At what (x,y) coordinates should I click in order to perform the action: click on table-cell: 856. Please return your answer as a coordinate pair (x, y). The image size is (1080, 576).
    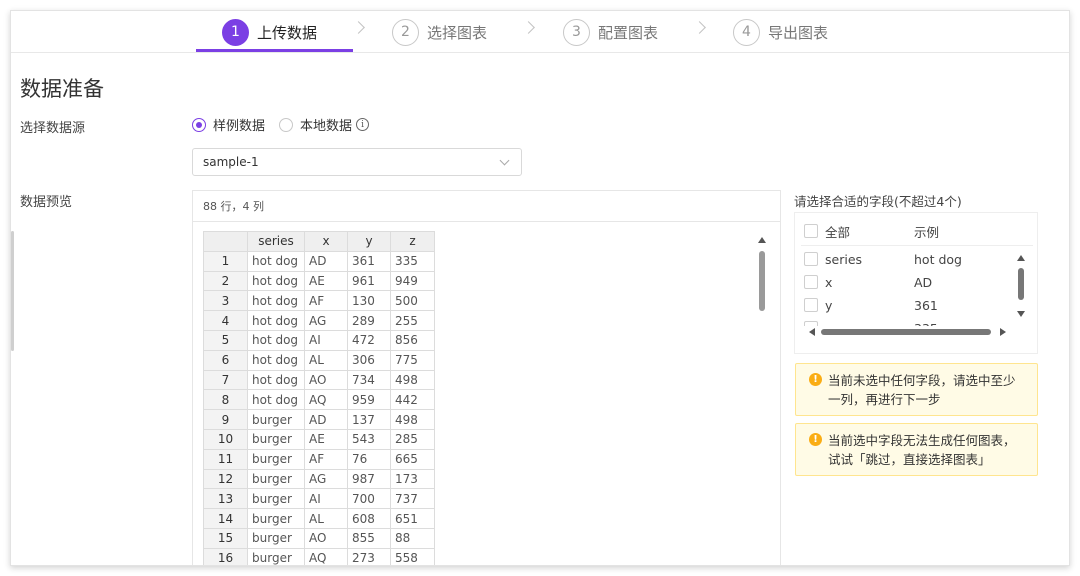
    Looking at the image, I should click on (412, 340).